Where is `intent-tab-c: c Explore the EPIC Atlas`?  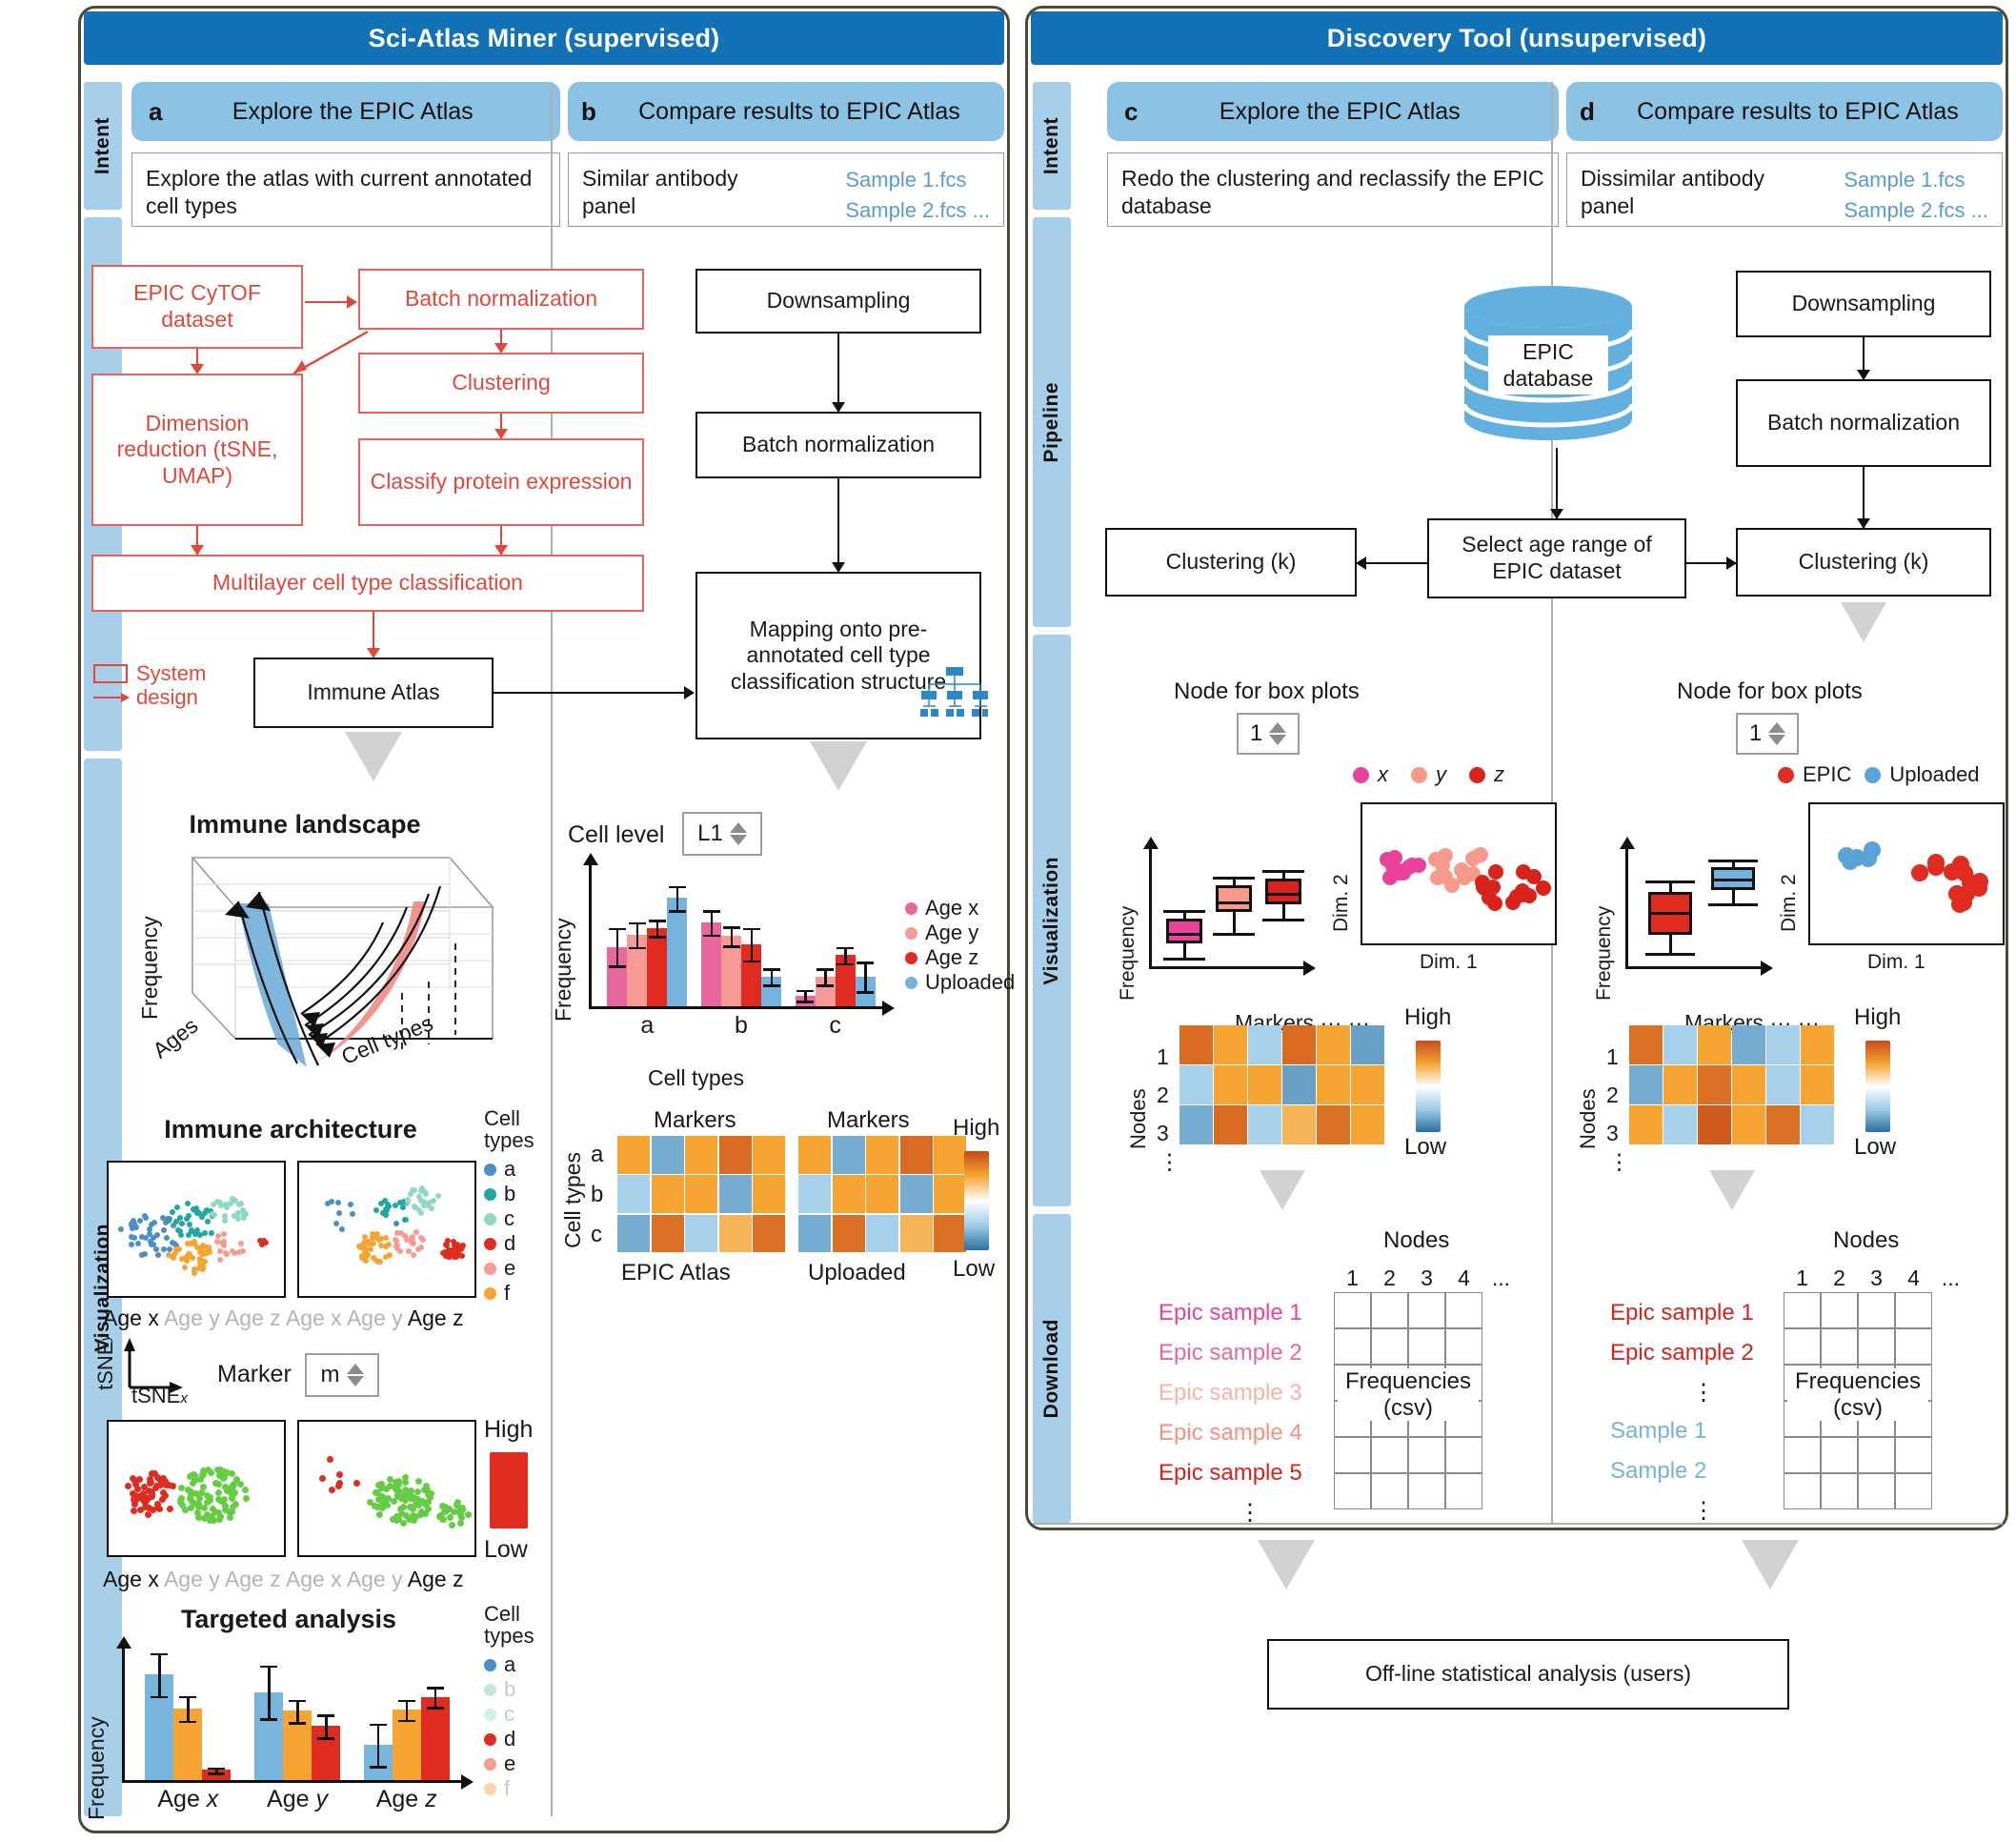 intent-tab-c: c Explore the EPIC Atlas is located at coordinates (1333, 111).